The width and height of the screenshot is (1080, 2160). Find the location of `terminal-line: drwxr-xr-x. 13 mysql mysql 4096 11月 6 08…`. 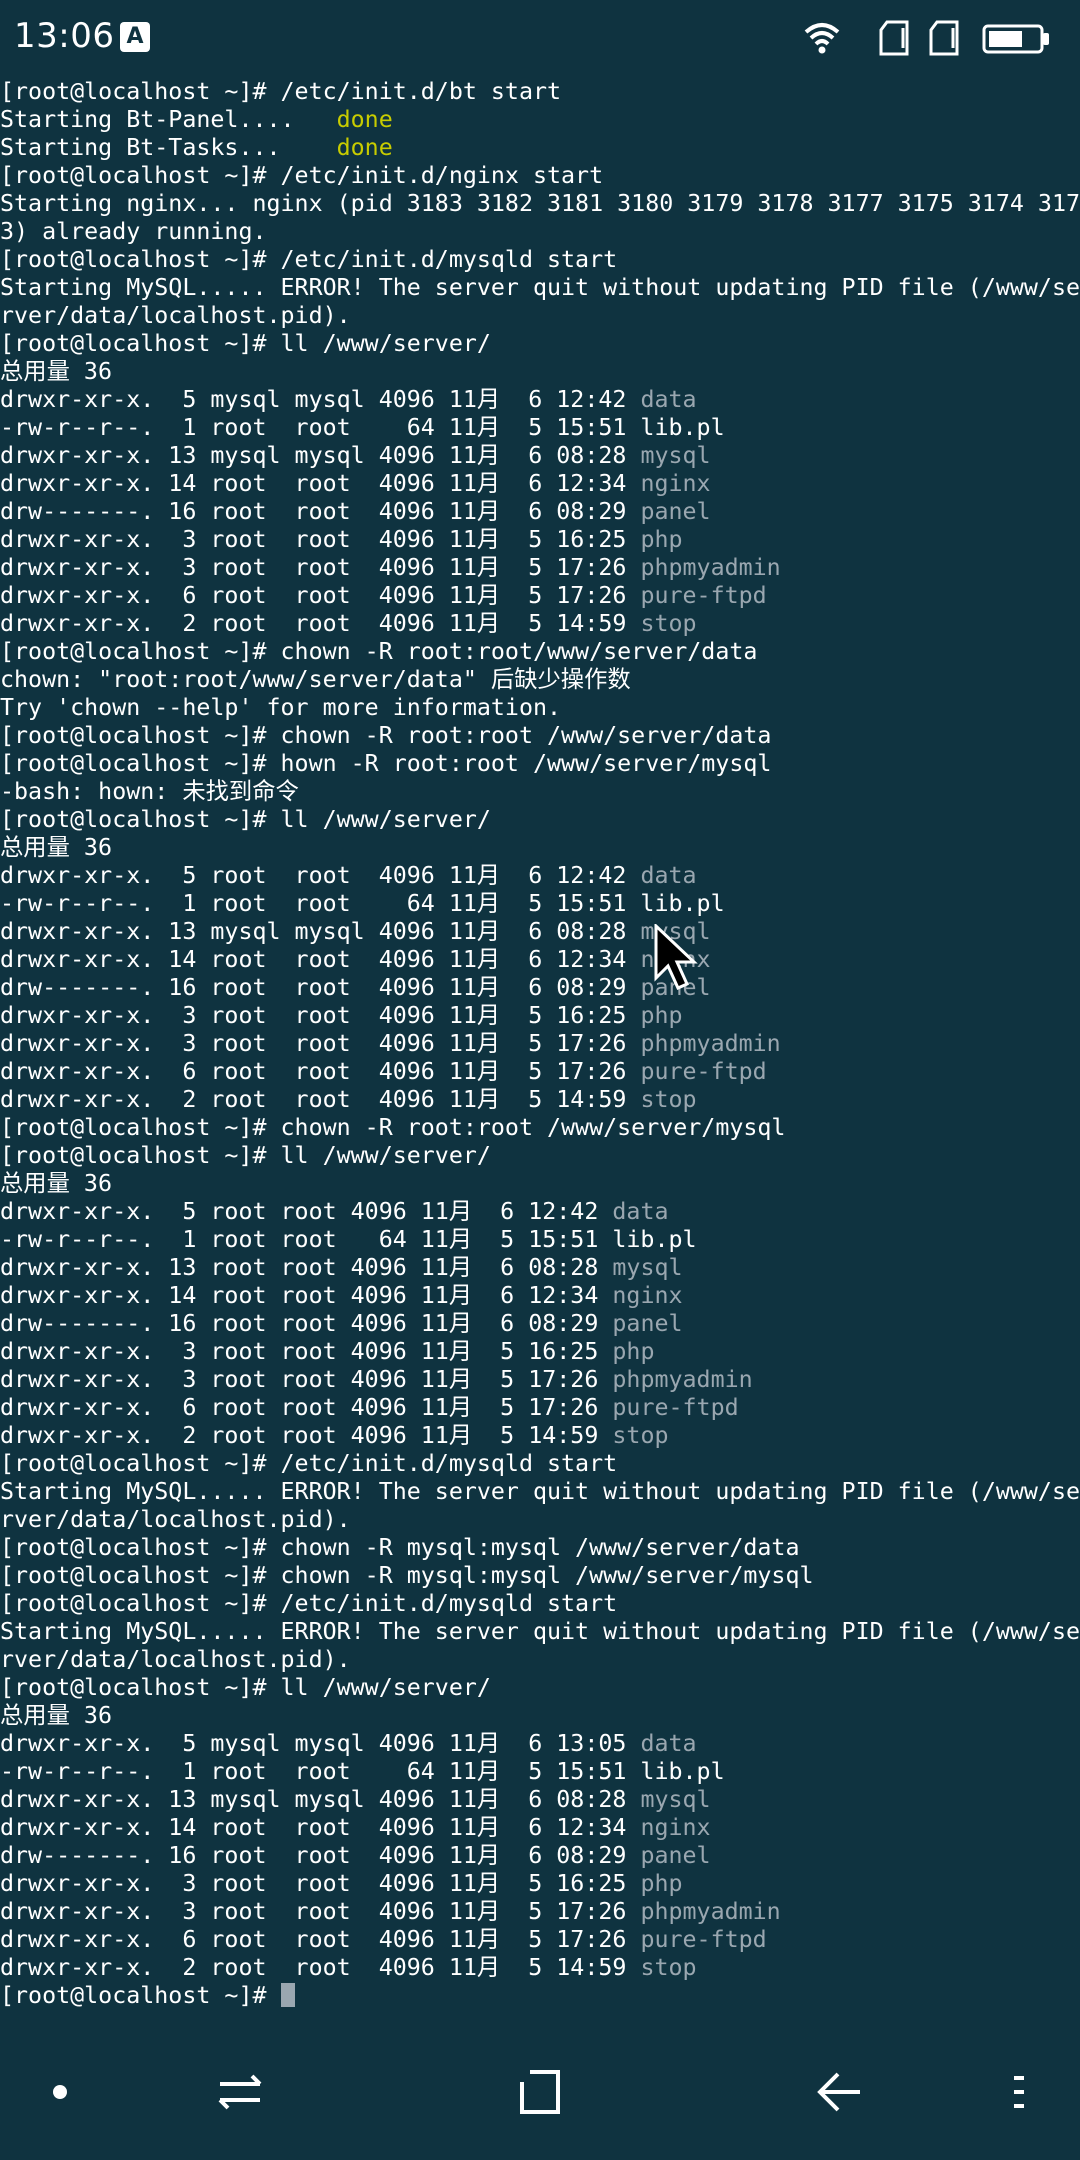

terminal-line: drwxr-xr-x. 13 mysql mysql 4096 11月 6 08… is located at coordinates (540, 1800).